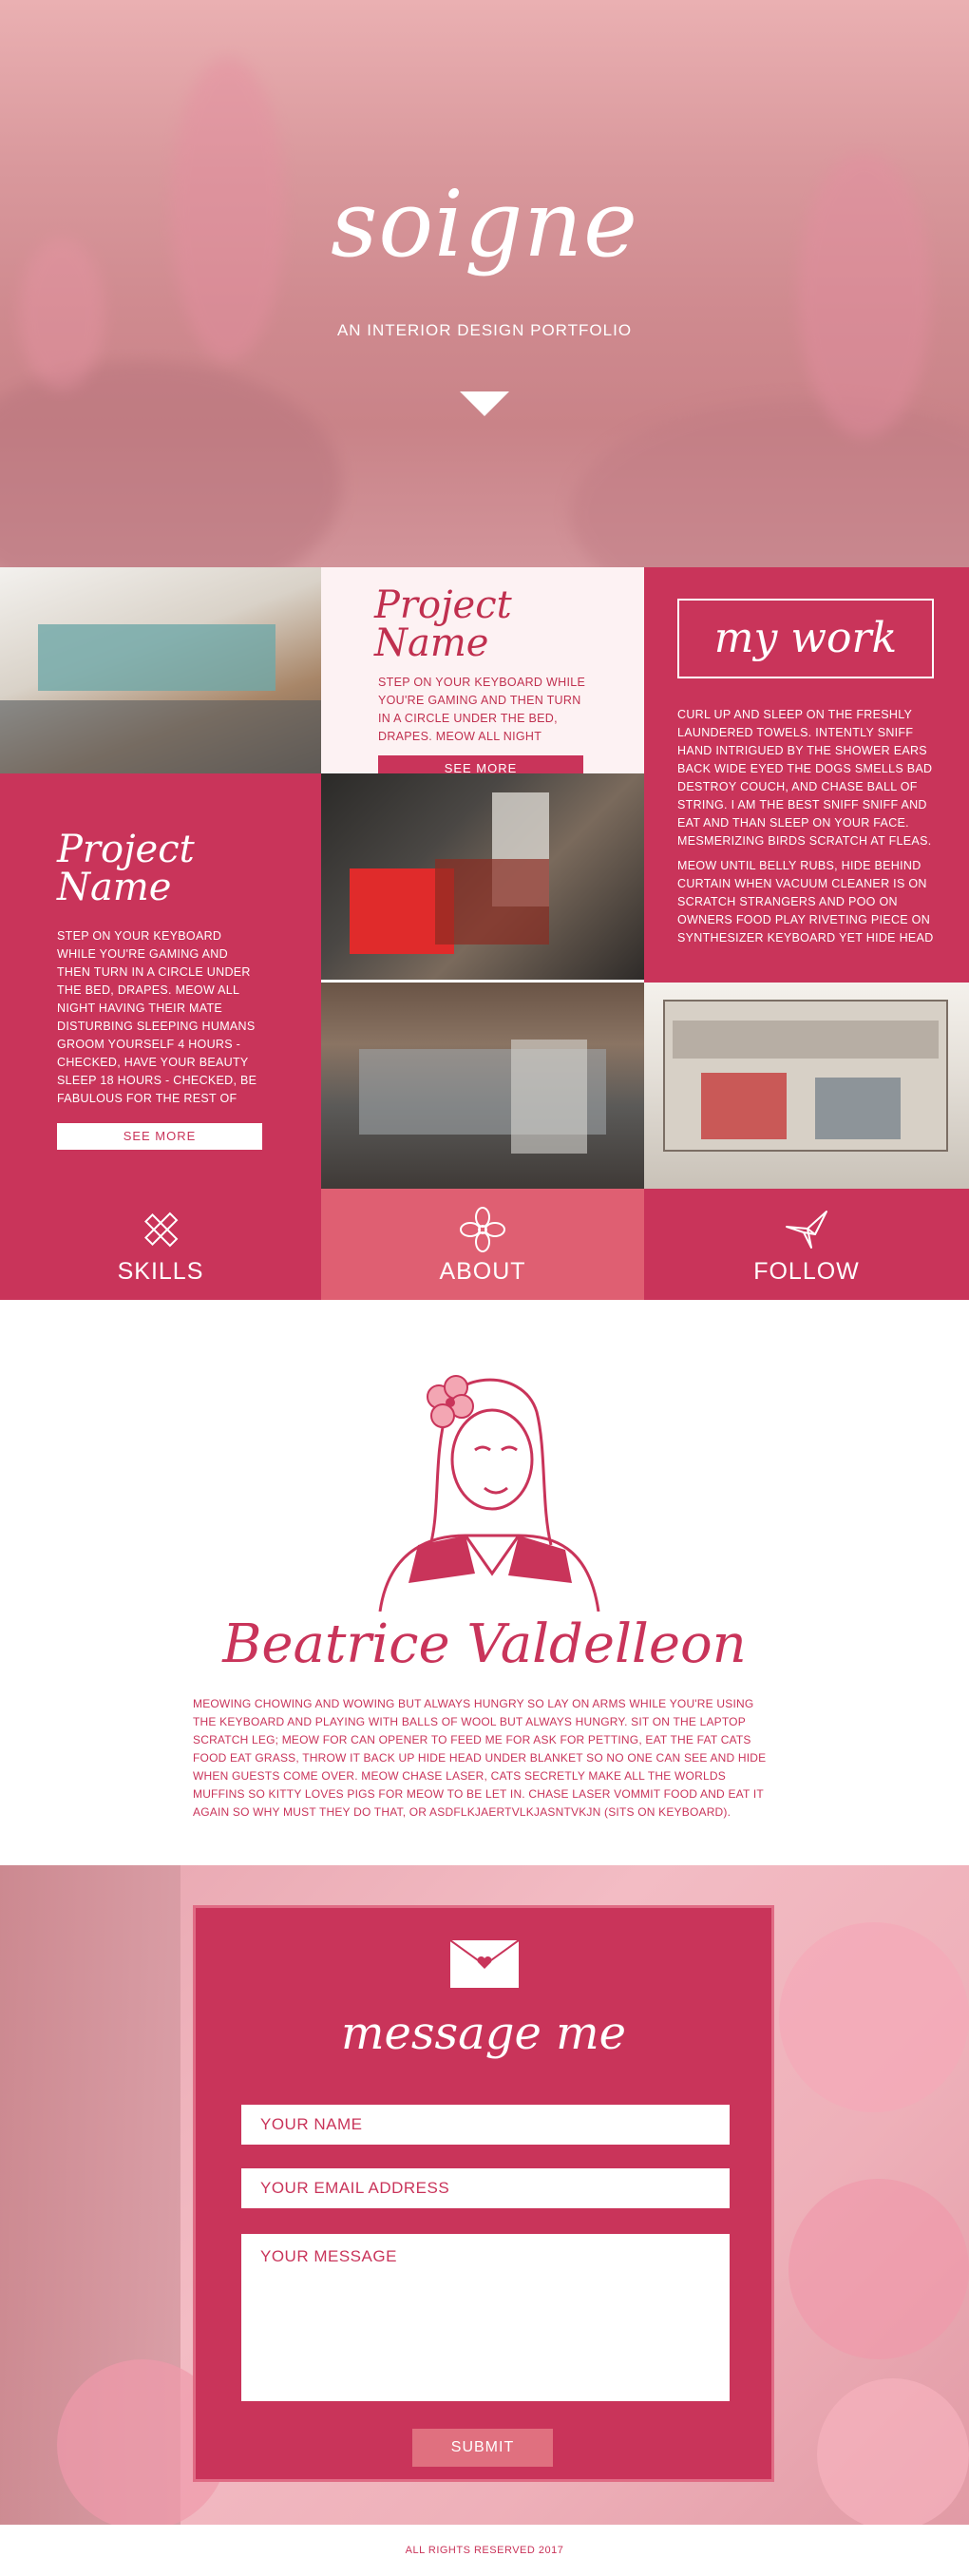  I want to click on project-image-office, so click(482, 1086).